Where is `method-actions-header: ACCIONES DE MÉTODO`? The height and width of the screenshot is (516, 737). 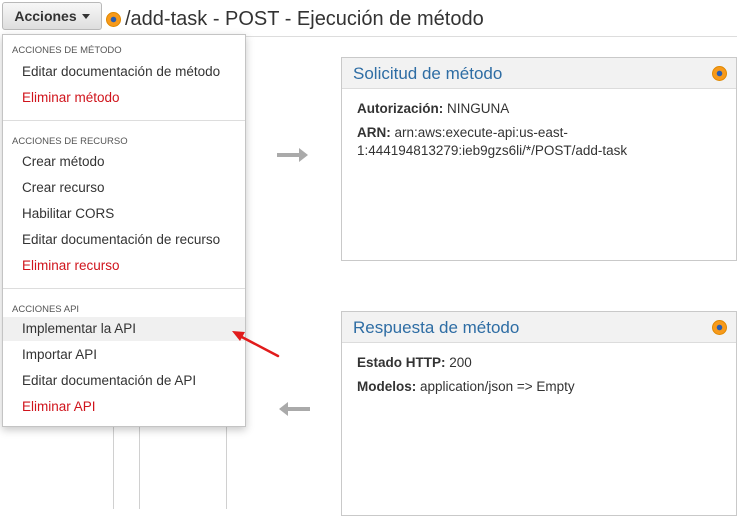 method-actions-header: ACCIONES DE MÉTODO is located at coordinates (67, 50).